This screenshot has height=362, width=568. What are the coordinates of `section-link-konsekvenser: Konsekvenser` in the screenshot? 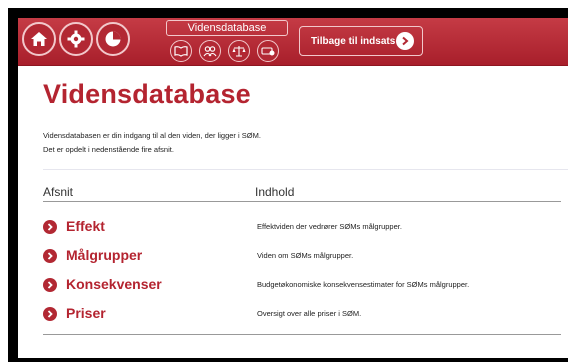 It's located at (114, 284).